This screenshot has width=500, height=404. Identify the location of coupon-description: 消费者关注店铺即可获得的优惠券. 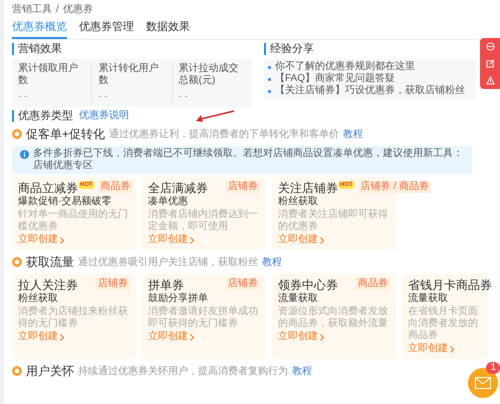
(333, 221).